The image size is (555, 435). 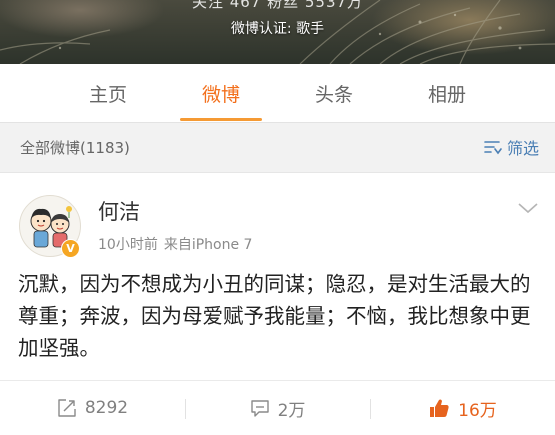 What do you see at coordinates (108, 93) in the screenshot?
I see `tab-home: 主页` at bounding box center [108, 93].